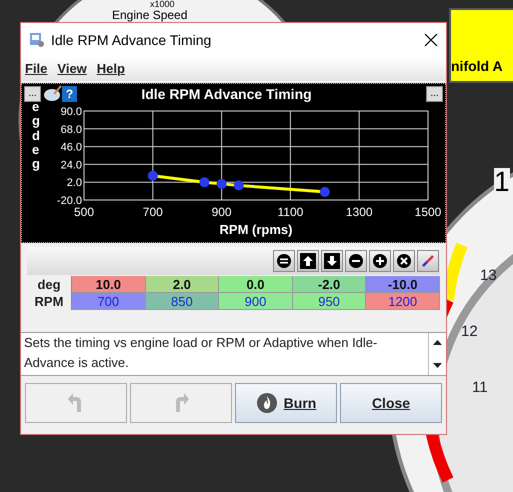 The height and width of the screenshot is (492, 513). I want to click on gauge-title: Engine Speed, so click(150, 15).